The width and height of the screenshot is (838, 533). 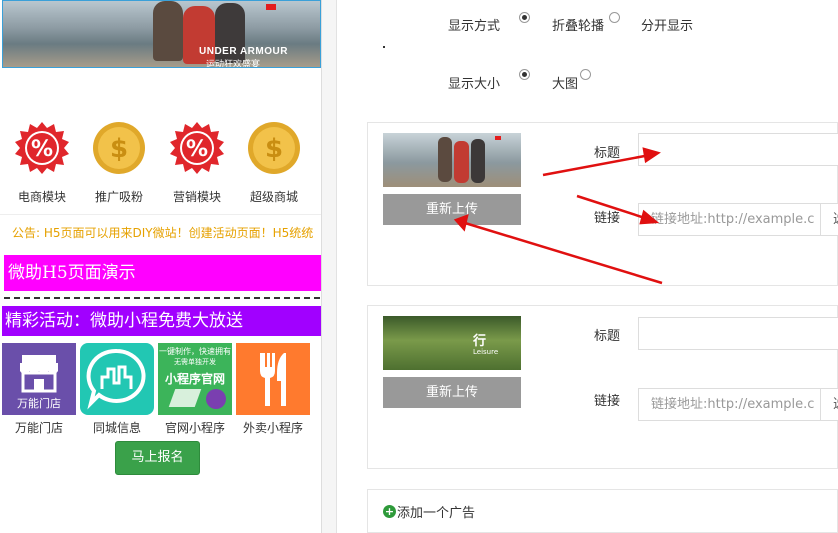 What do you see at coordinates (614, 17) in the screenshot?
I see `radio-separate-display` at bounding box center [614, 17].